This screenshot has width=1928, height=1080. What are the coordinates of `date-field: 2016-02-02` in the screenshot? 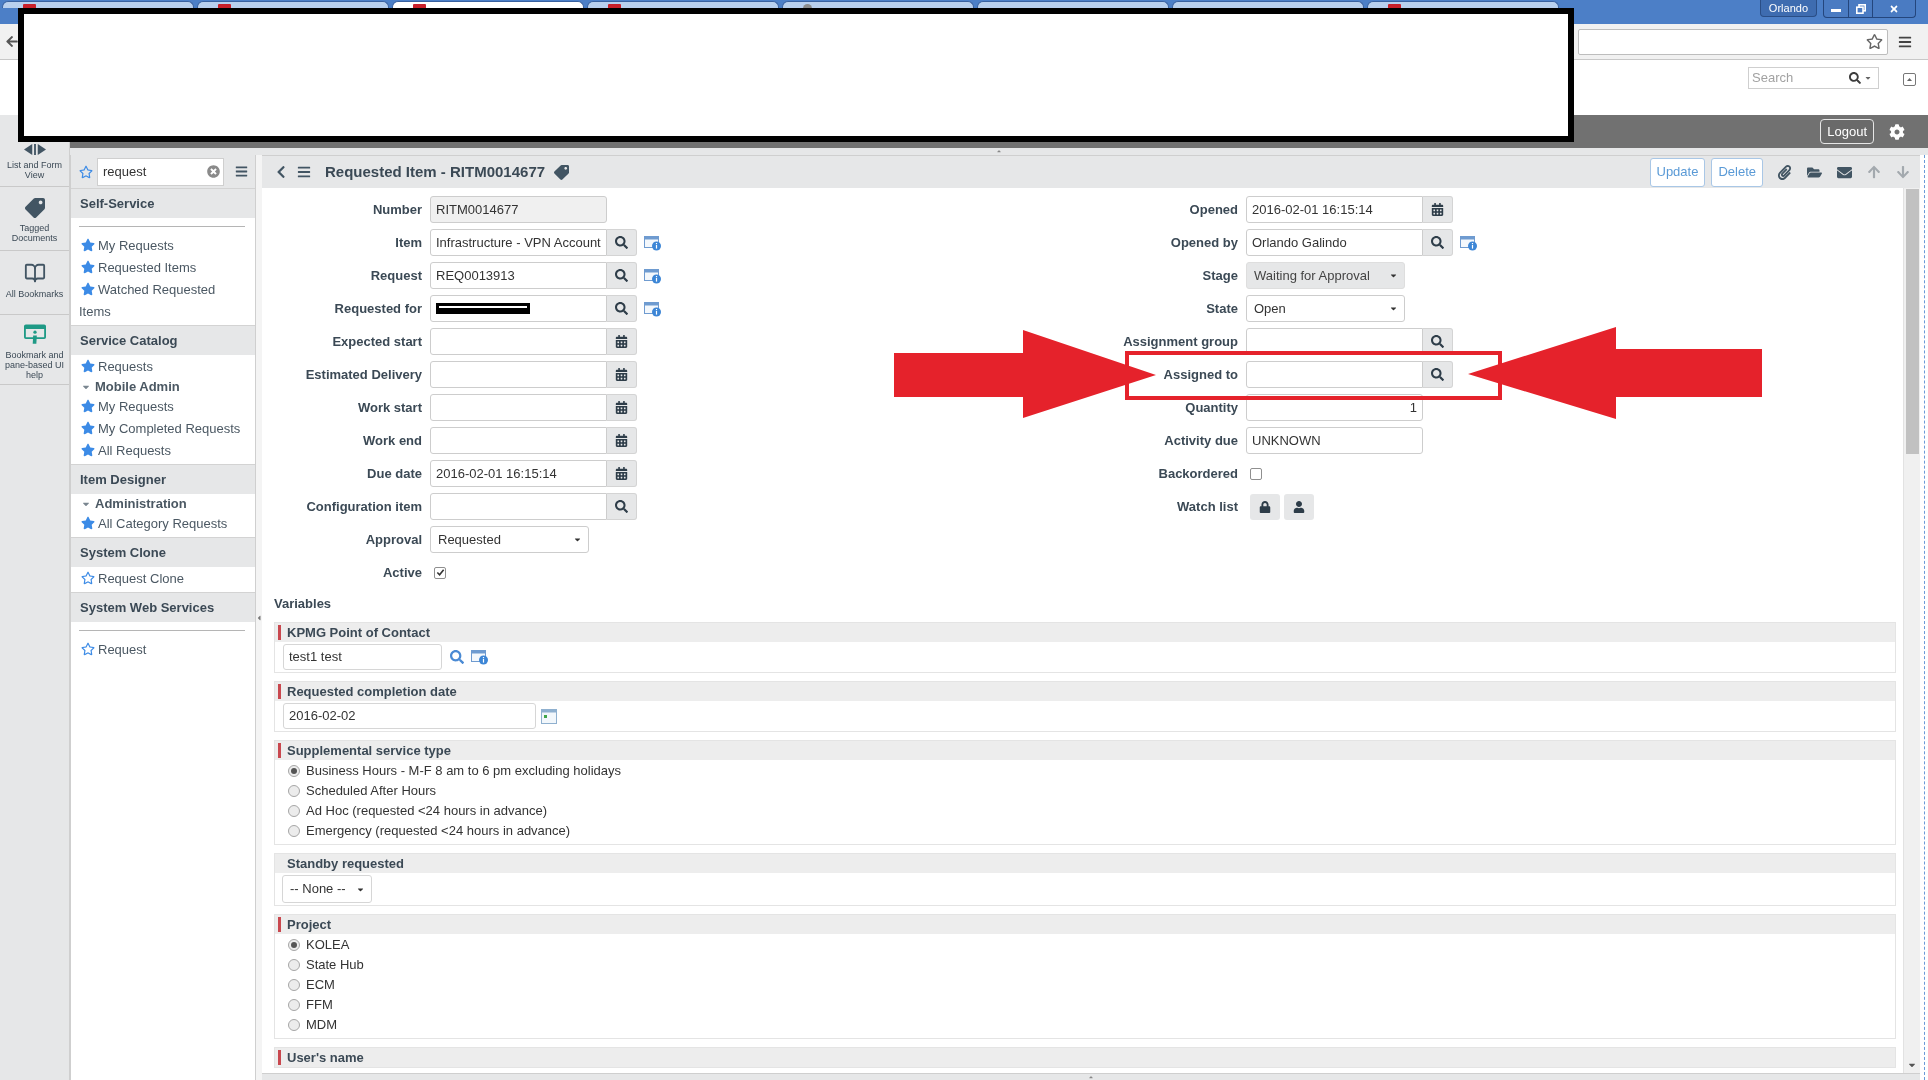 It's located at (409, 716).